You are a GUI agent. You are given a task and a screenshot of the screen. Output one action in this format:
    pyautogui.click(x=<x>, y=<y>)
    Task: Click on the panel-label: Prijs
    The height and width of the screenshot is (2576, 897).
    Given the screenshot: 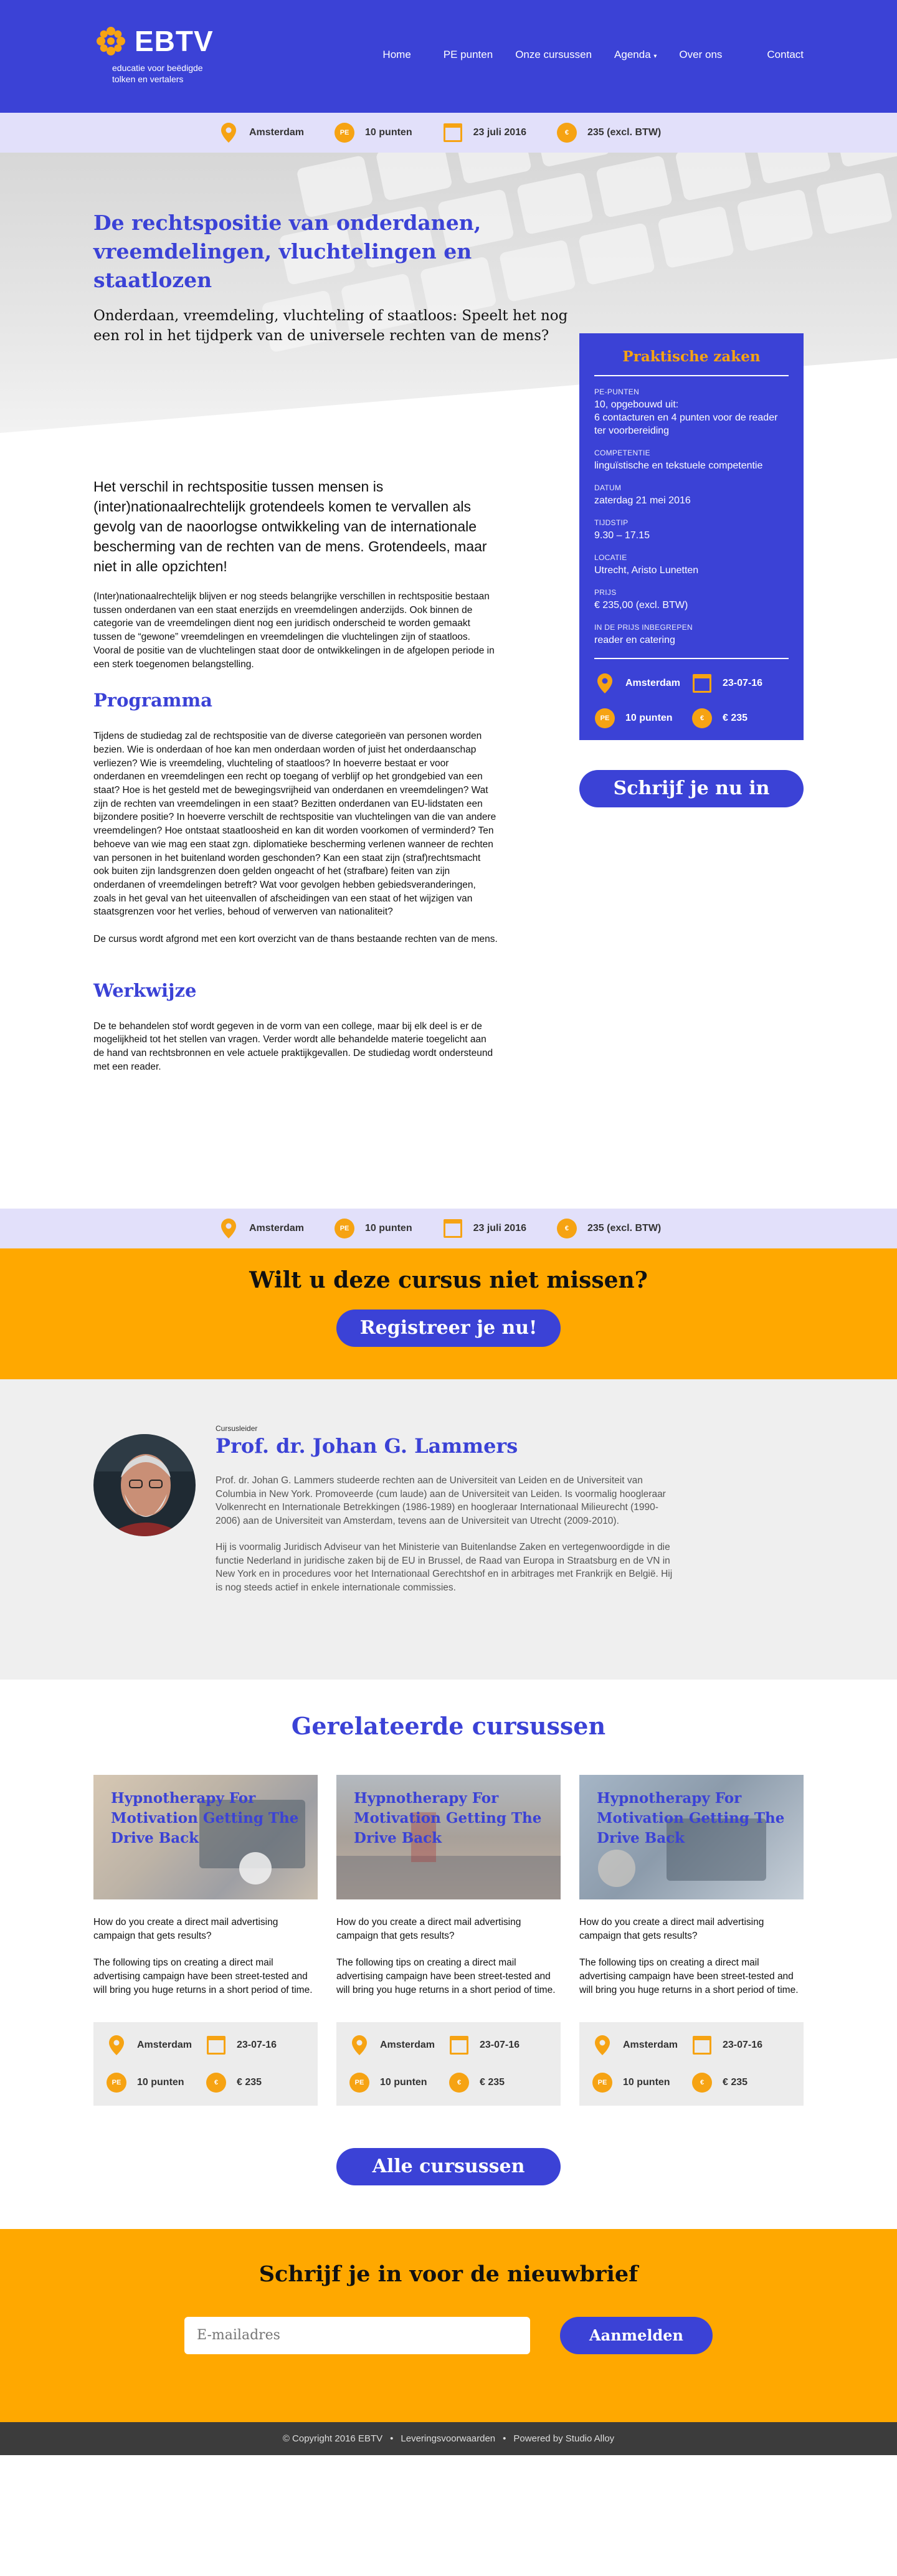 What is the action you would take?
    pyautogui.click(x=605, y=592)
    